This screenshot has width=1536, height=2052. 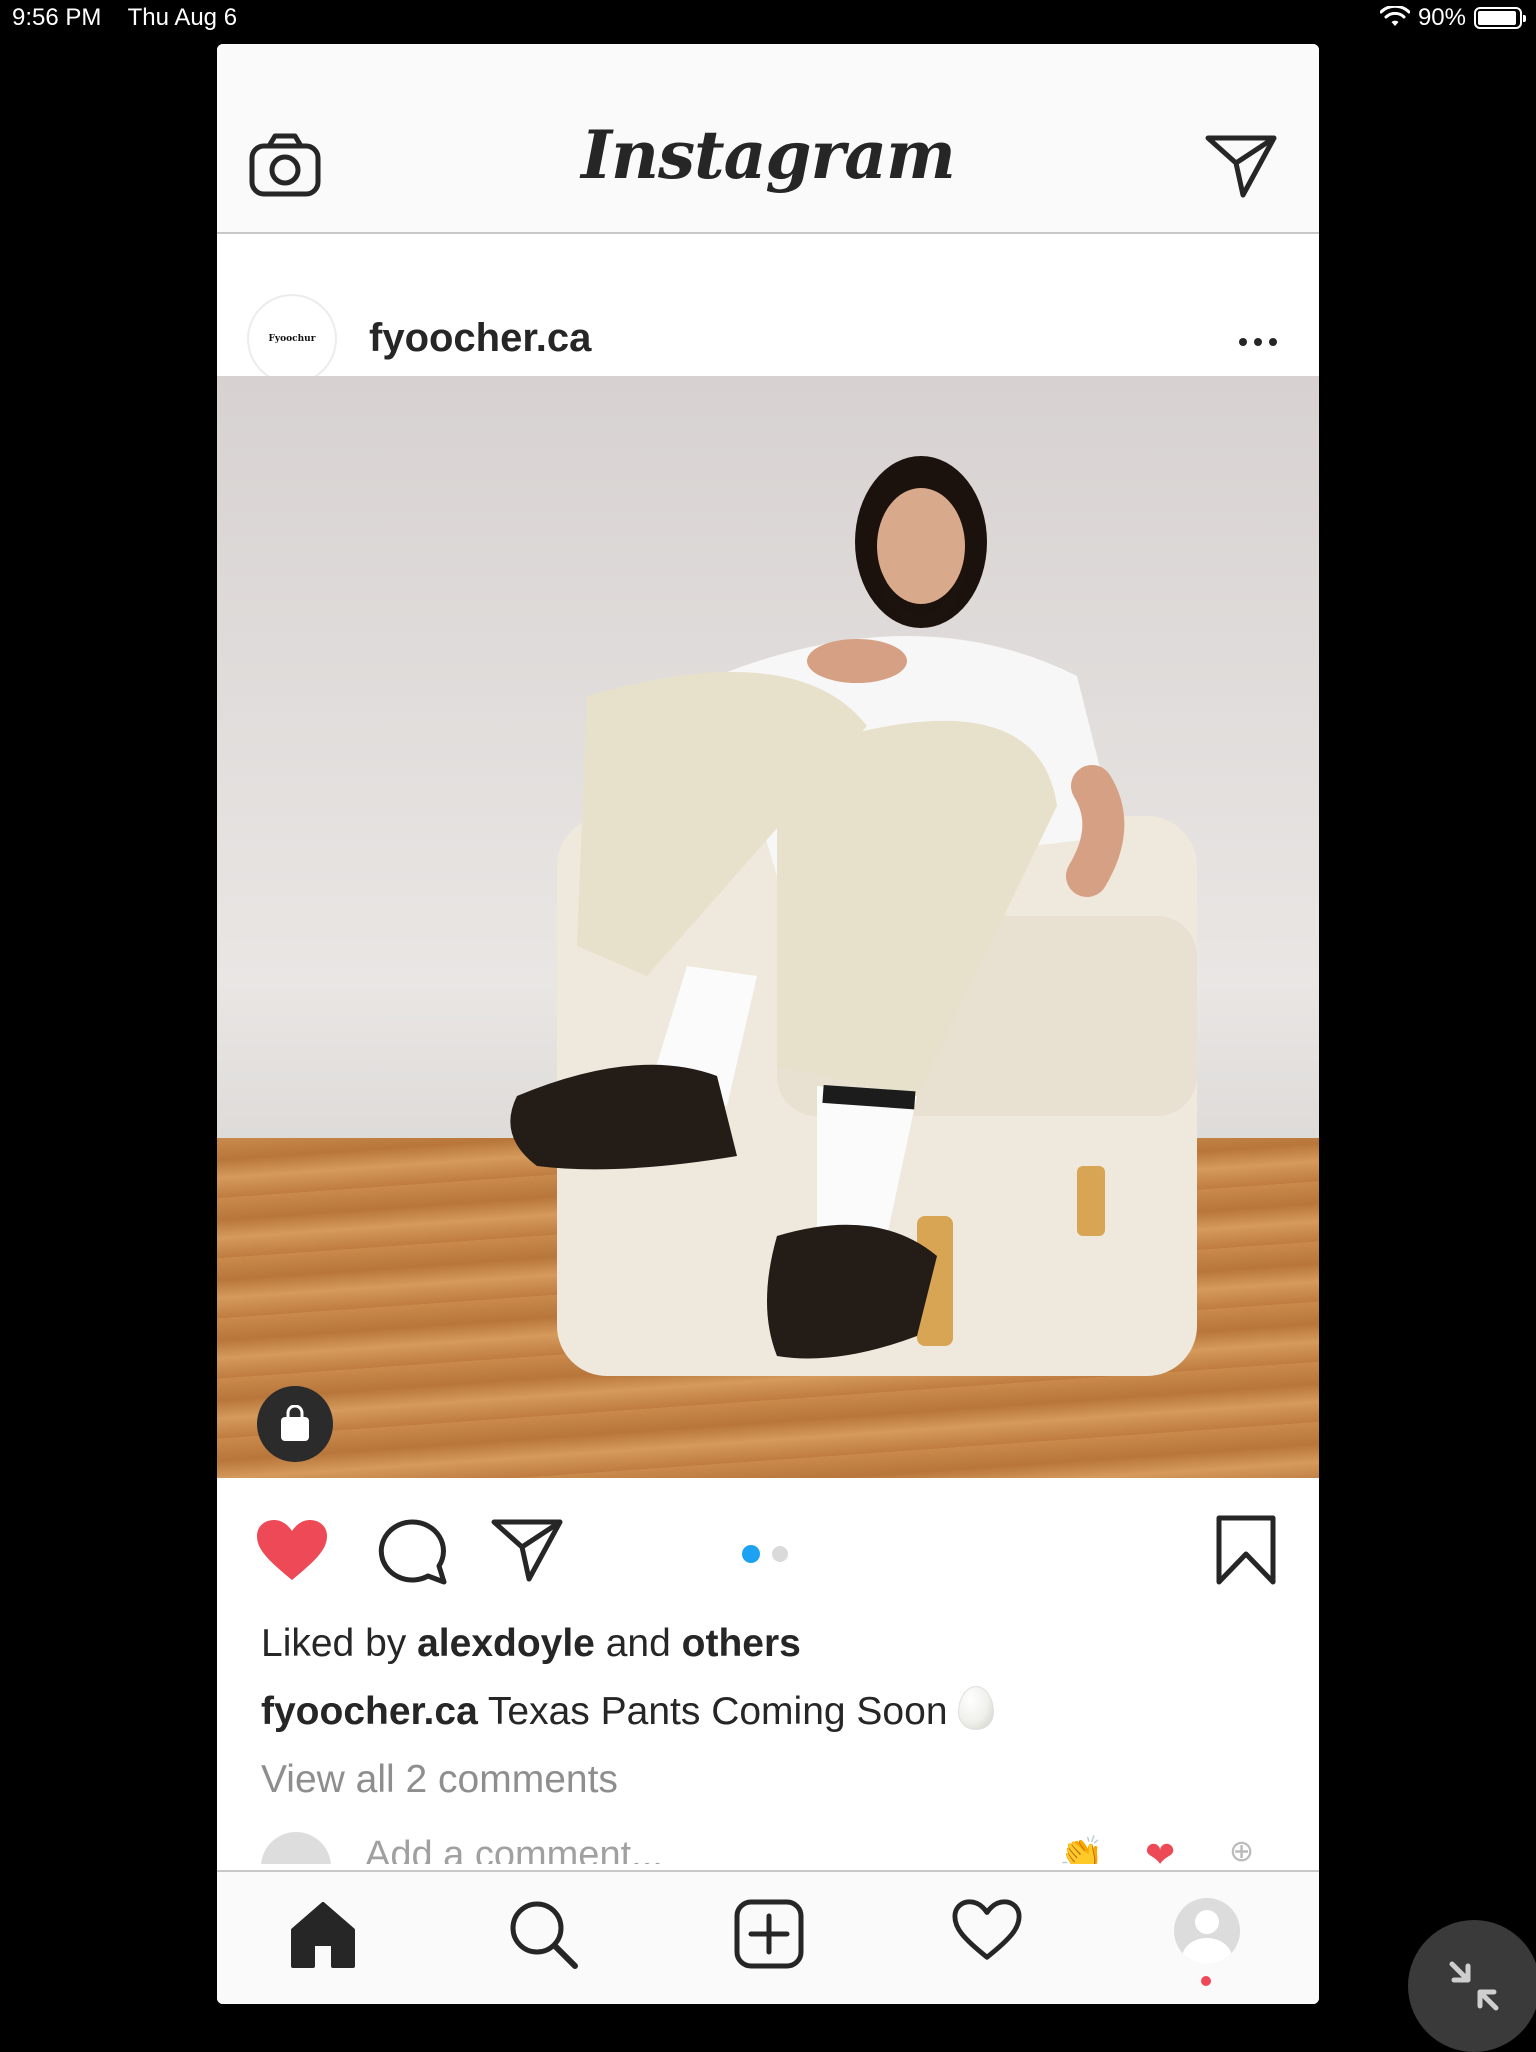 I want to click on new-post-icon, so click(x=769, y=1936).